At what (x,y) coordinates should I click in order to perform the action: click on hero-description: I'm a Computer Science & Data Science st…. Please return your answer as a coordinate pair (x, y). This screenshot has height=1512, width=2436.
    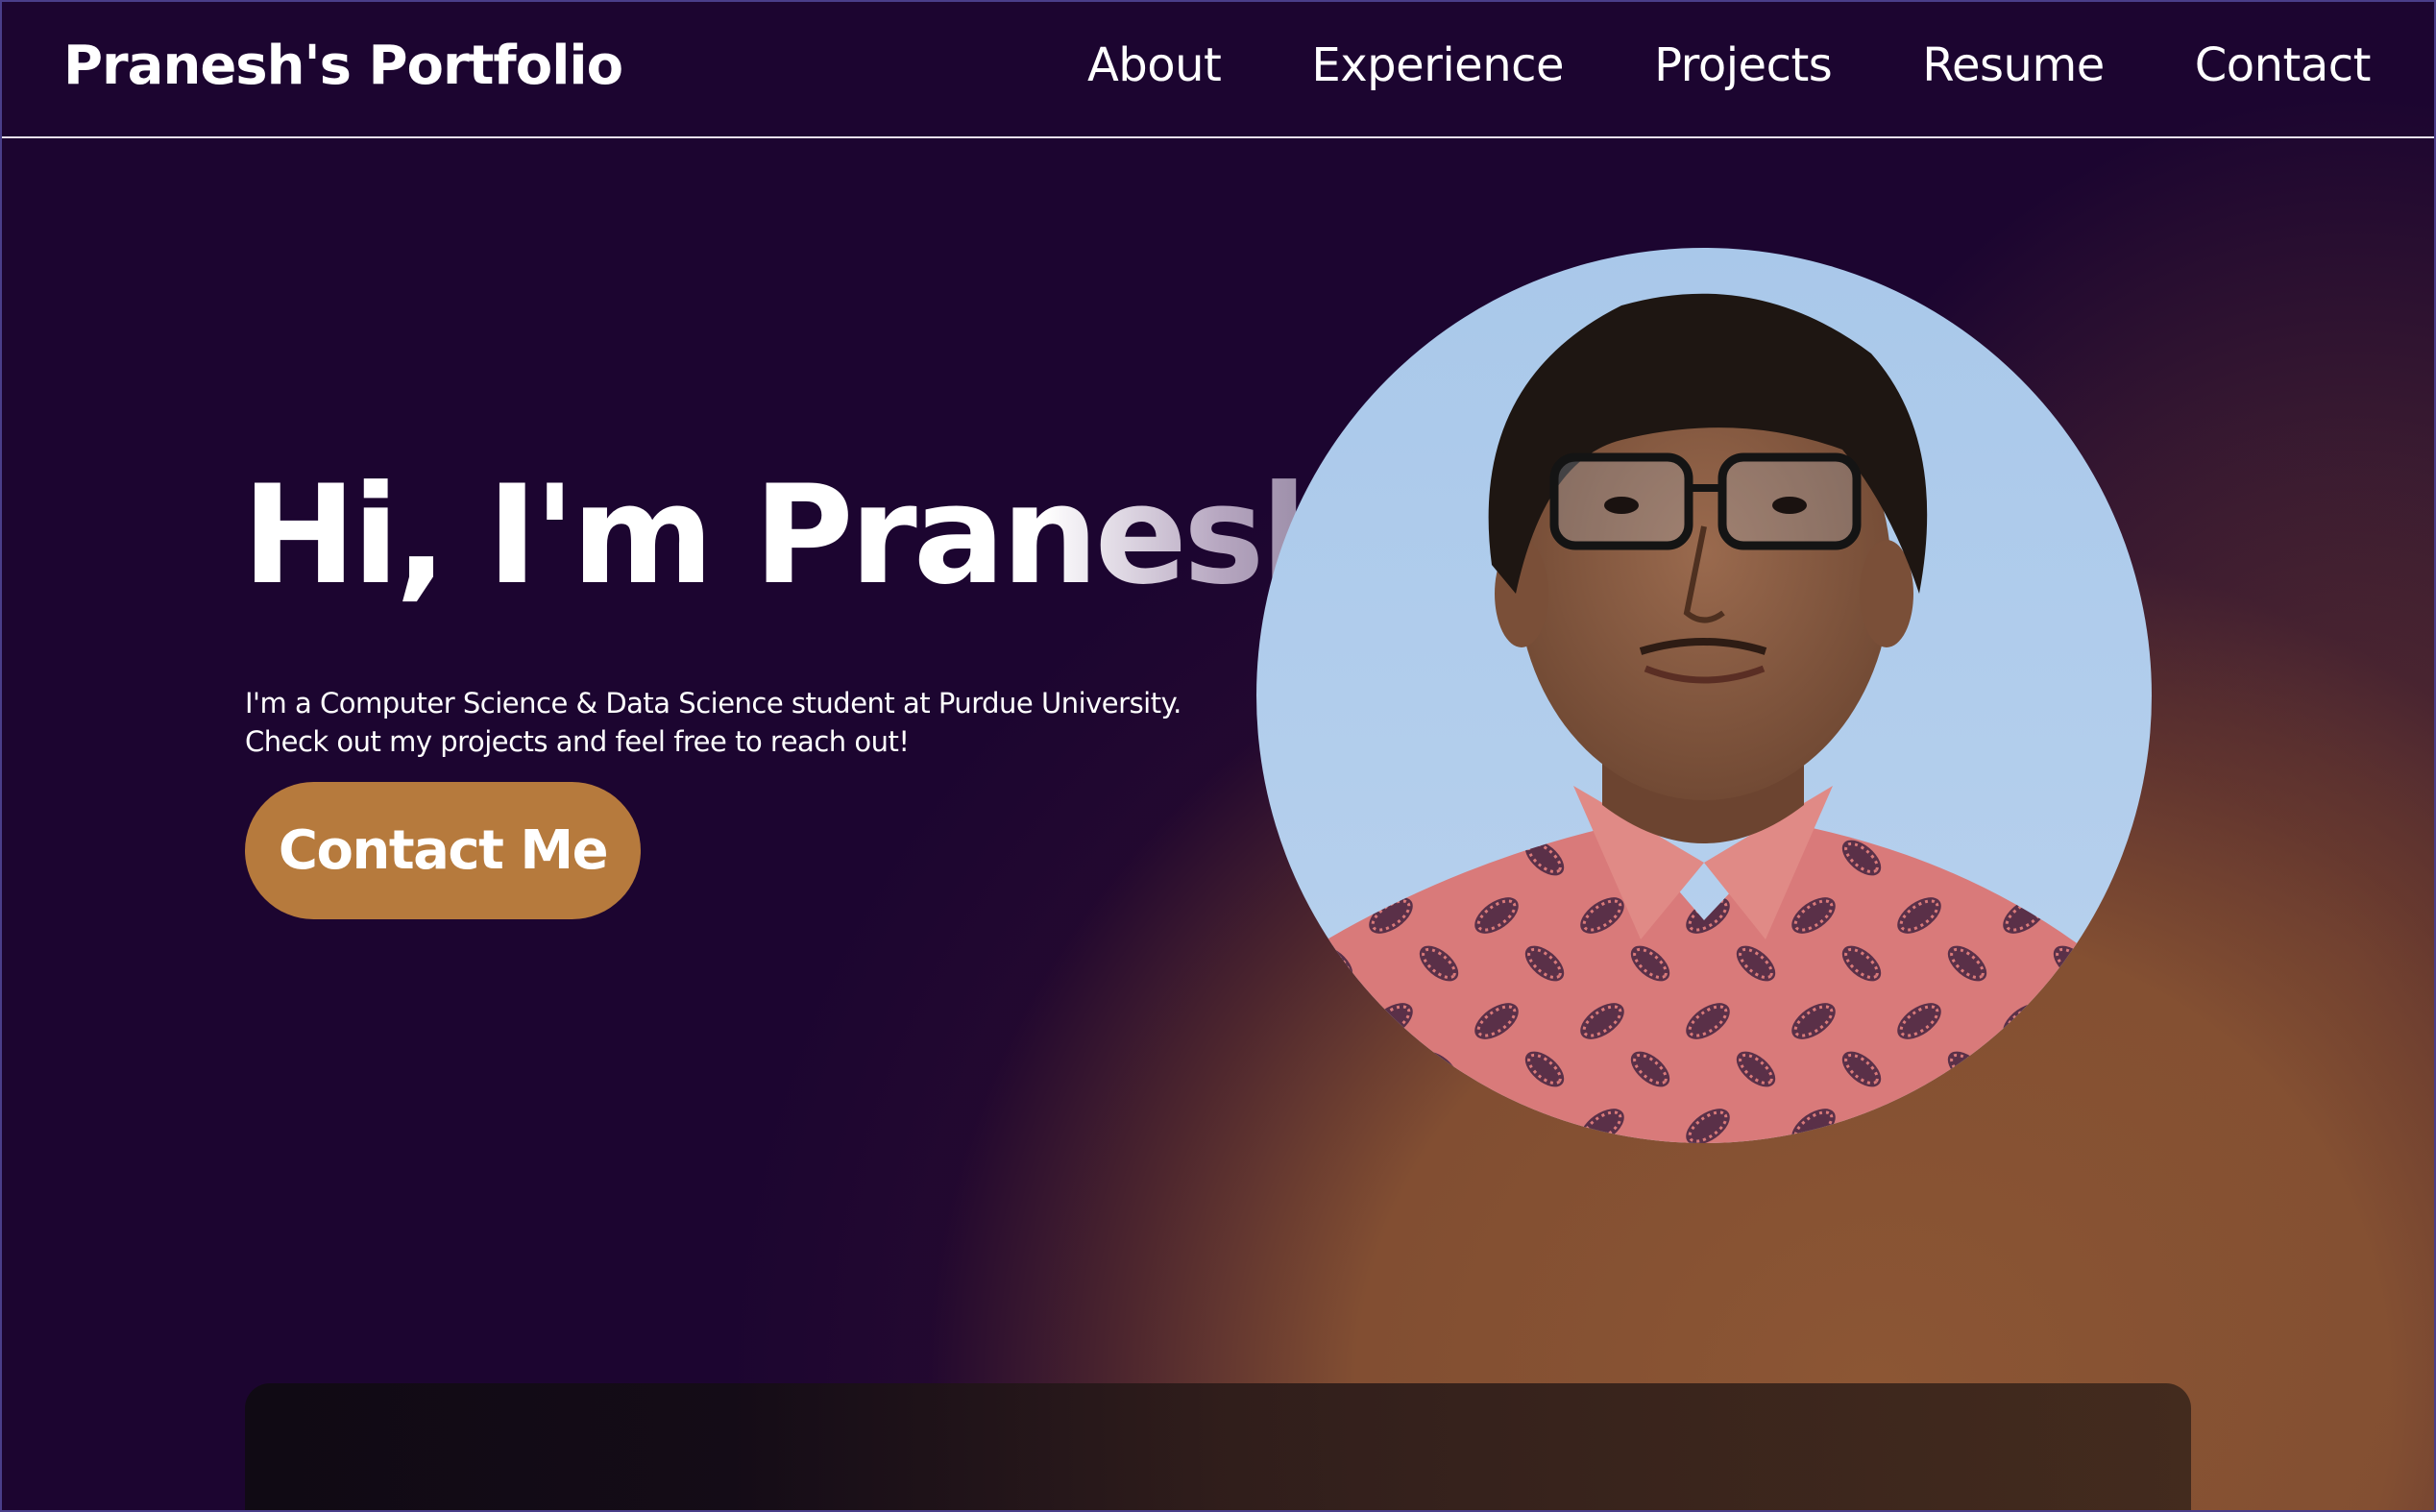
    Looking at the image, I should click on (735, 722).